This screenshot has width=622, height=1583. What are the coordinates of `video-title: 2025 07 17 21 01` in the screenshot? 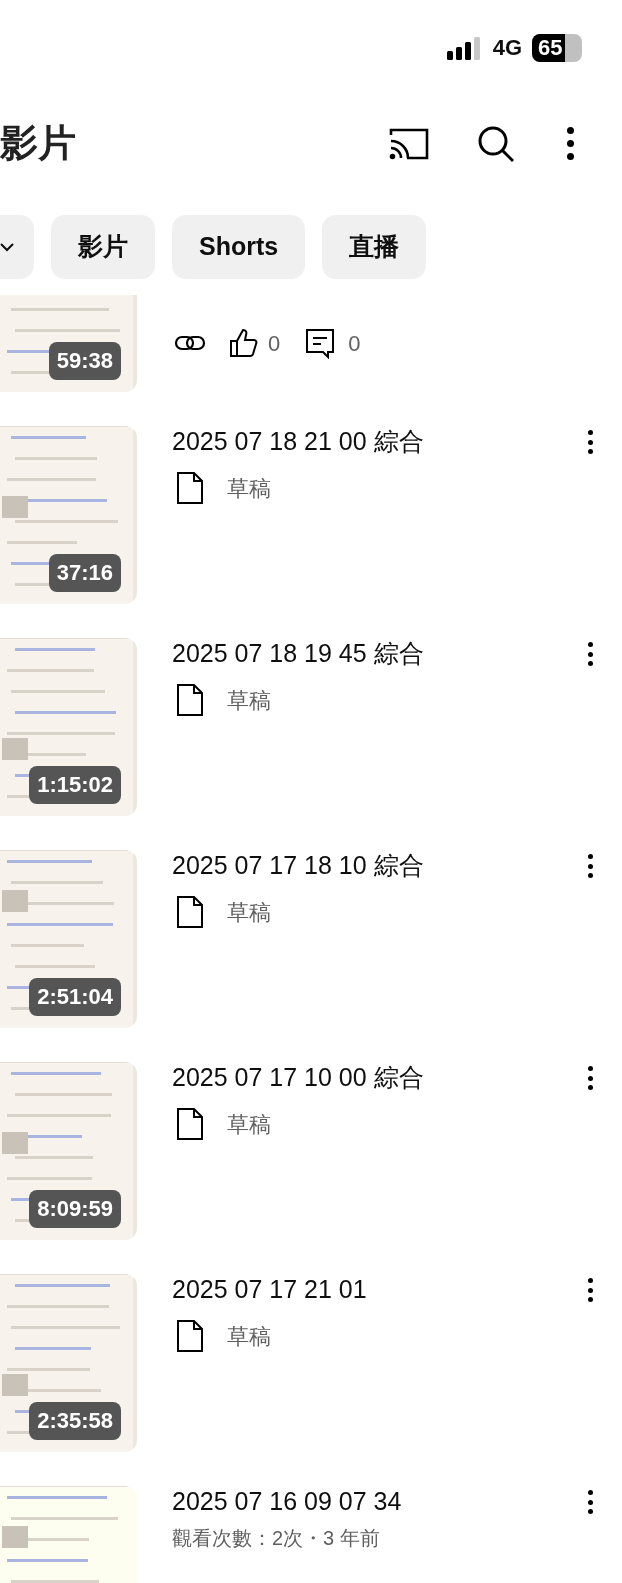 It's located at (378, 1289).